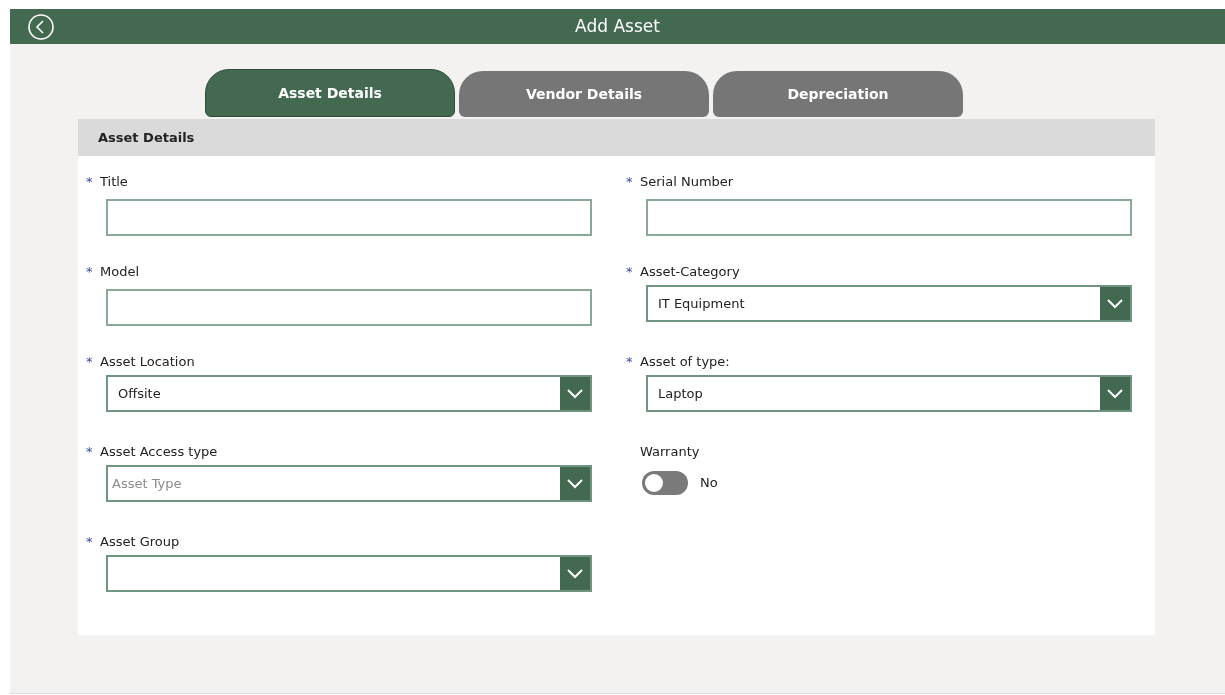 This screenshot has width=1225, height=695. What do you see at coordinates (665, 483) in the screenshot?
I see `toggle-switch` at bounding box center [665, 483].